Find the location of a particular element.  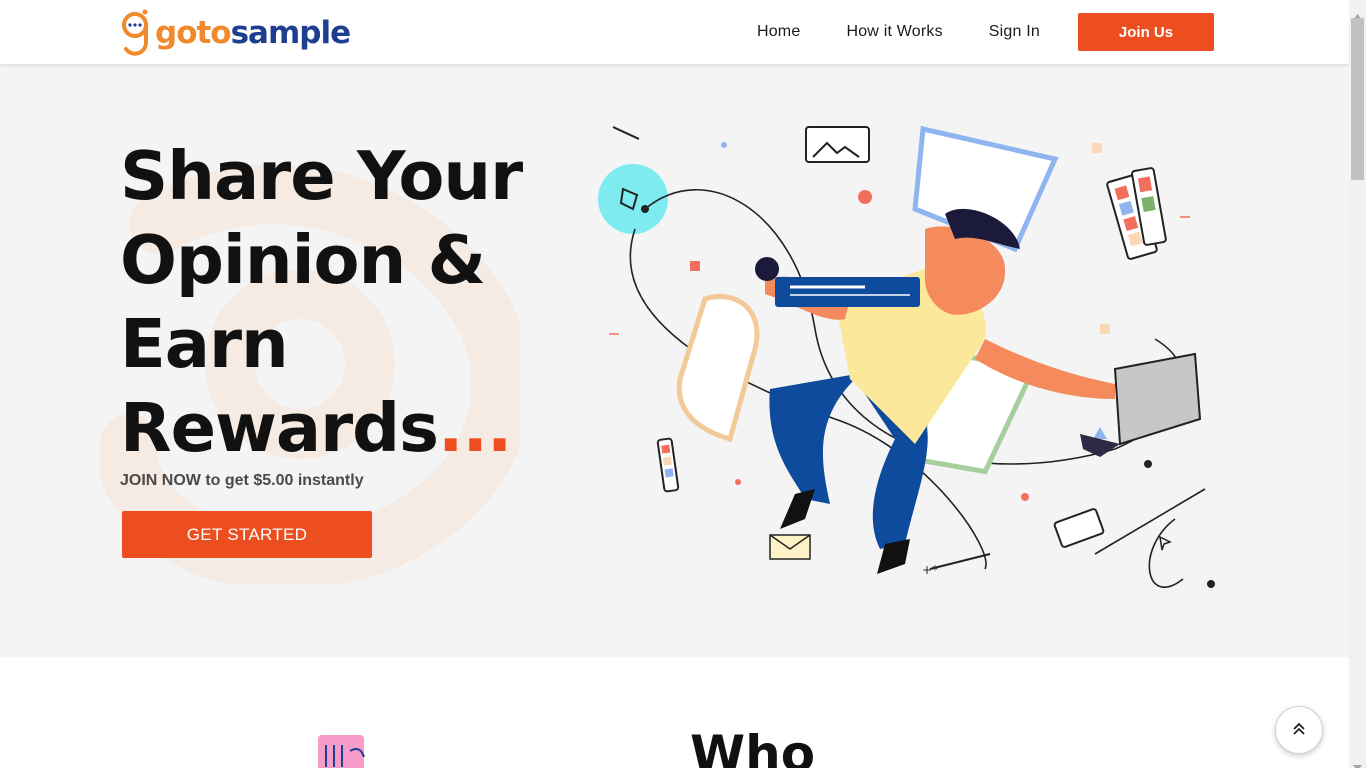

logo: gotosample is located at coordinates (236, 33).